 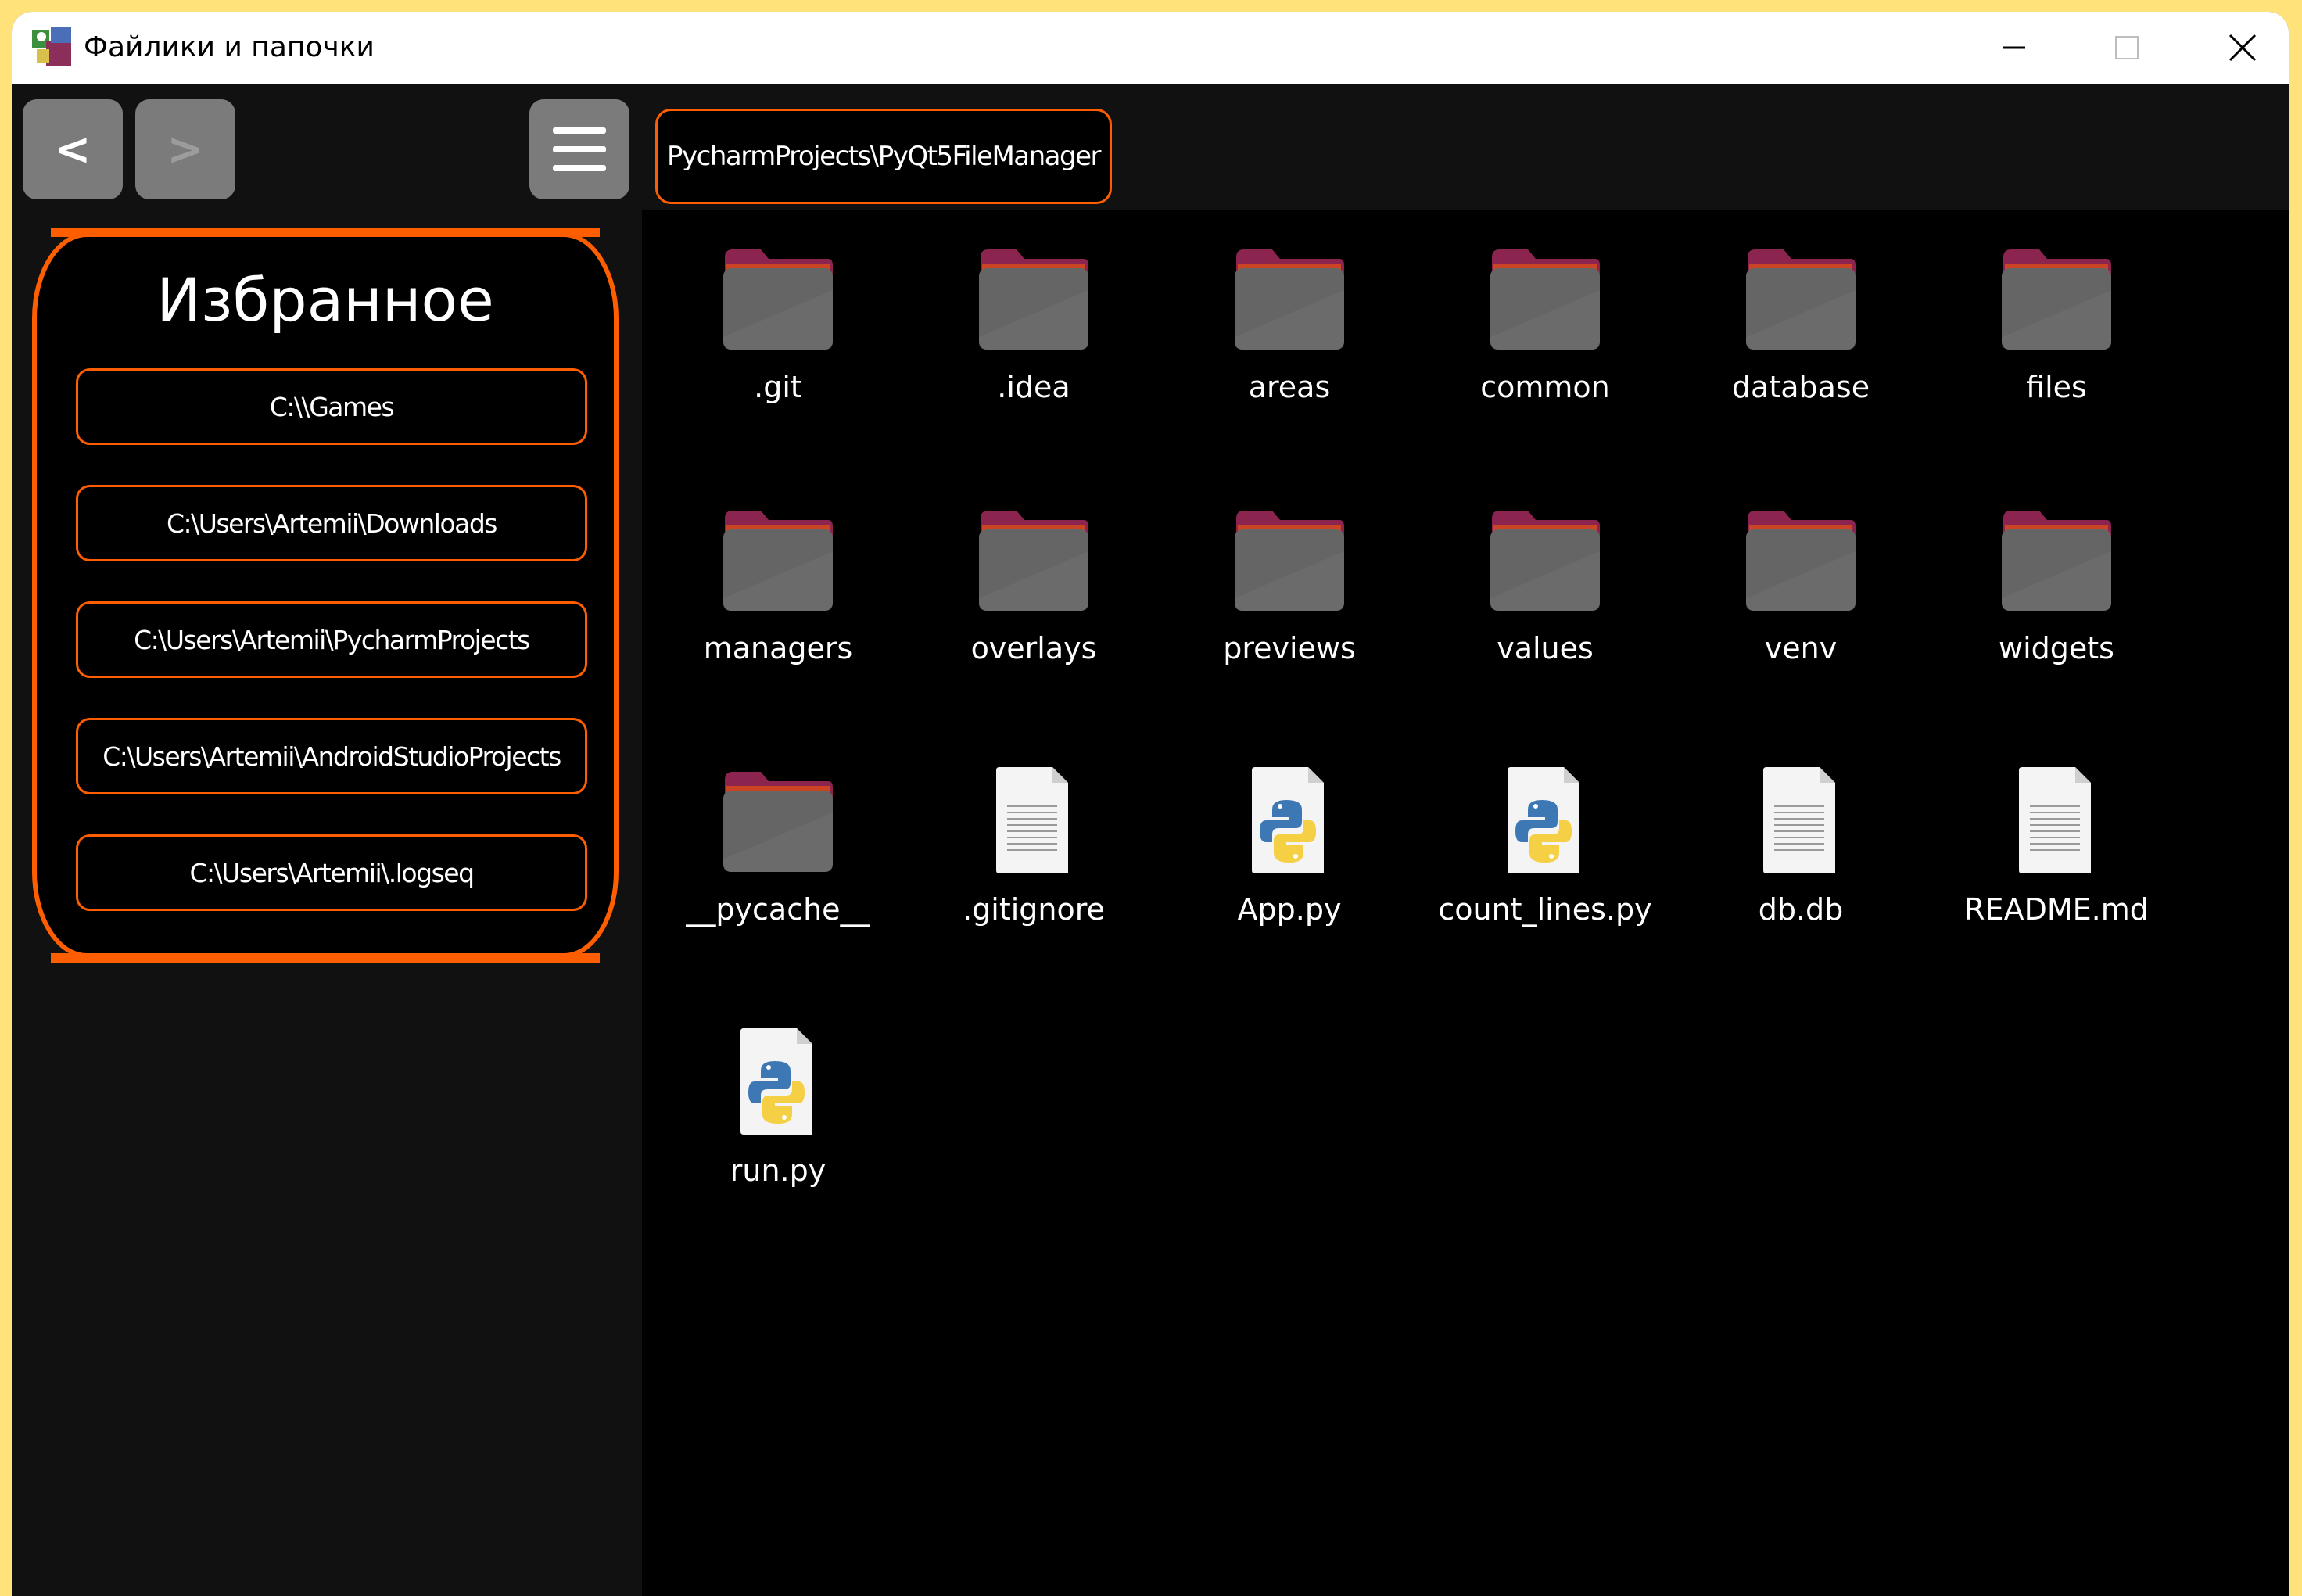 I want to click on favorite-item: C:\Users\Artemii\PycharmProjects, so click(x=331, y=639).